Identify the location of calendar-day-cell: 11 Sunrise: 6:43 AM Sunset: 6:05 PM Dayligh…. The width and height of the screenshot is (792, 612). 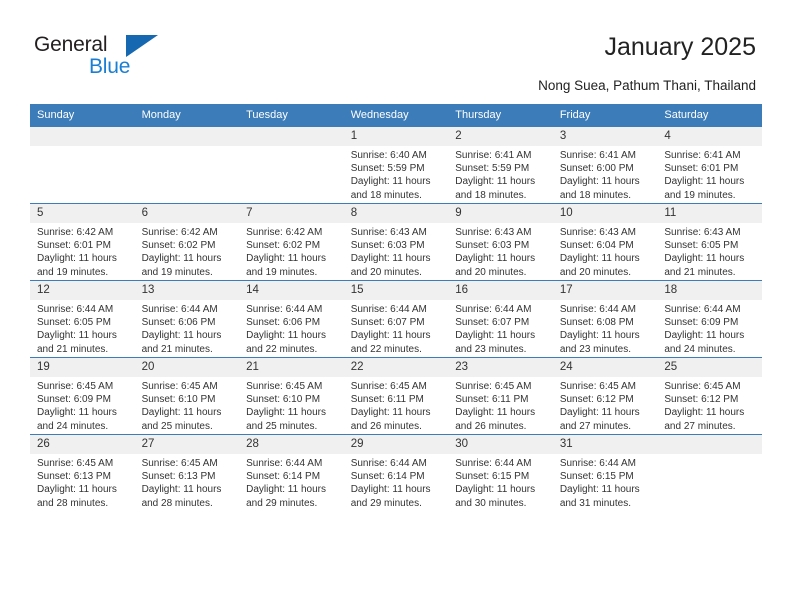
(709, 242).